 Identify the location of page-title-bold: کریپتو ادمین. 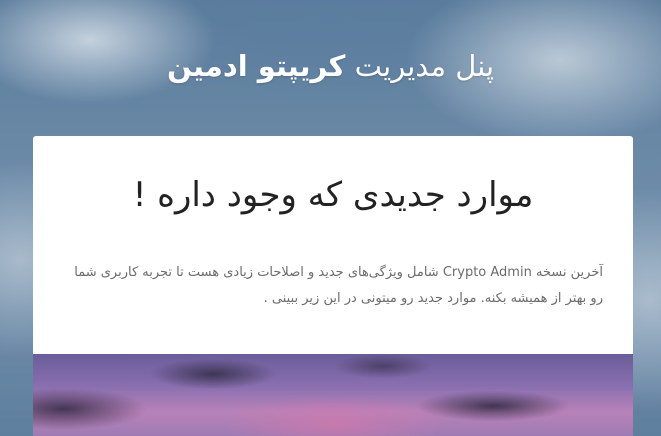
(256, 66).